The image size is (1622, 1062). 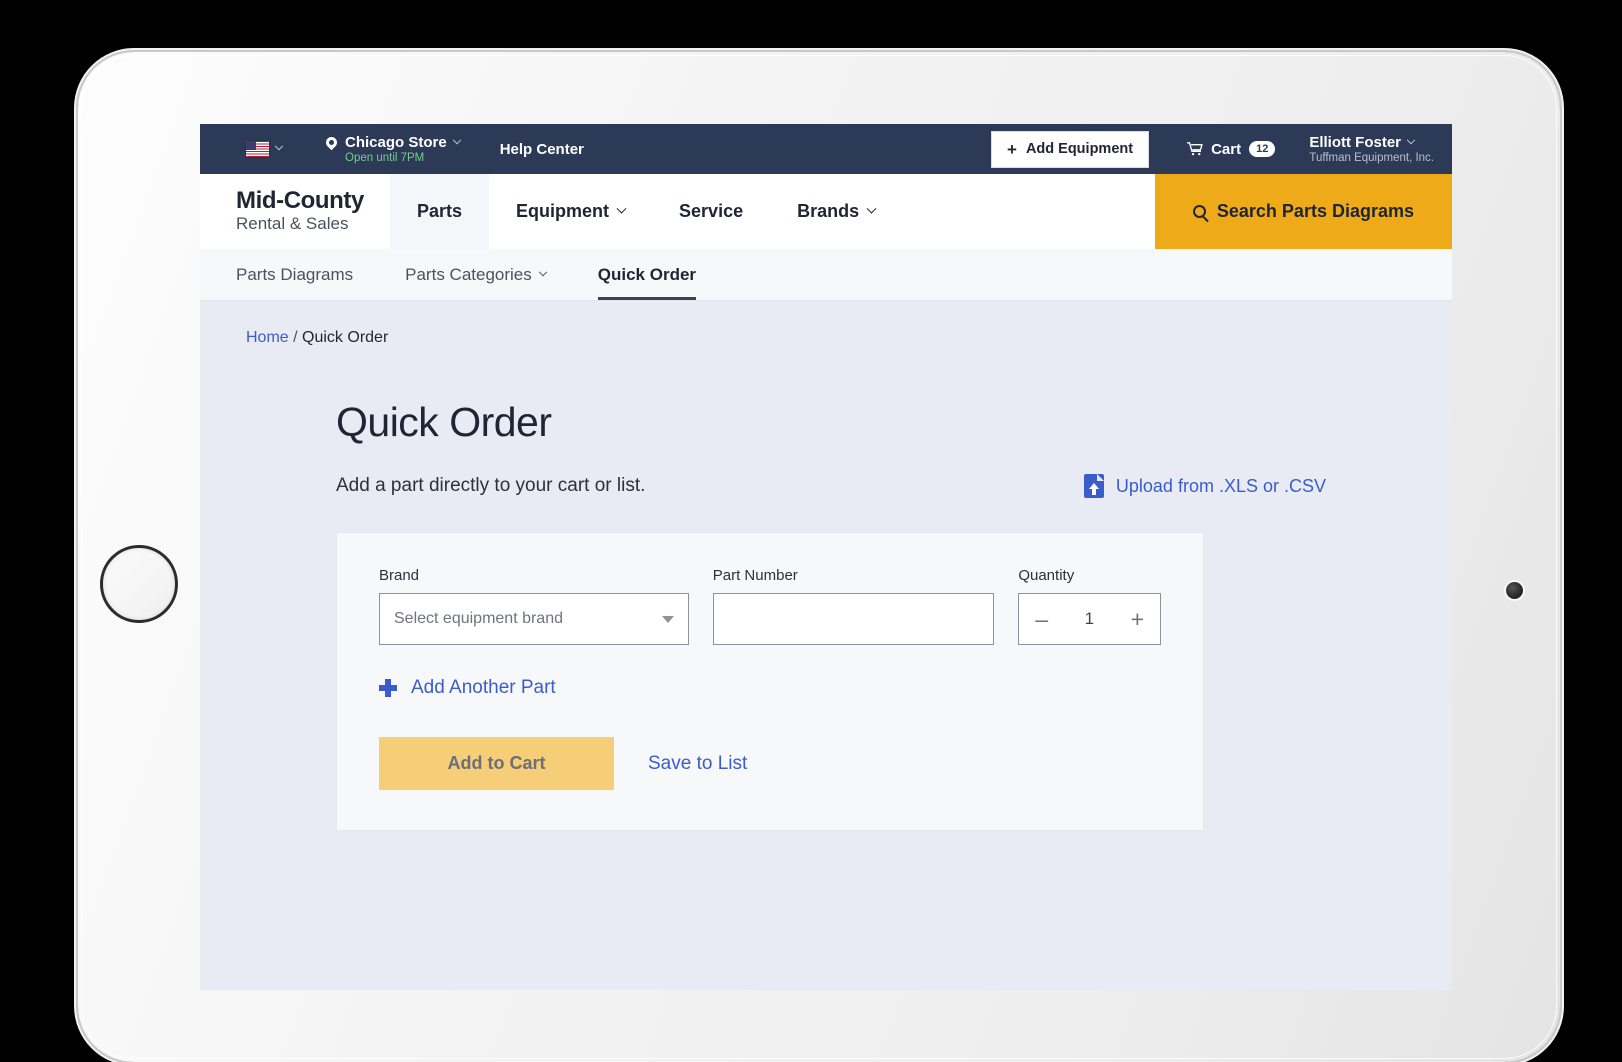 What do you see at coordinates (1195, 149) in the screenshot?
I see `cart-icon` at bounding box center [1195, 149].